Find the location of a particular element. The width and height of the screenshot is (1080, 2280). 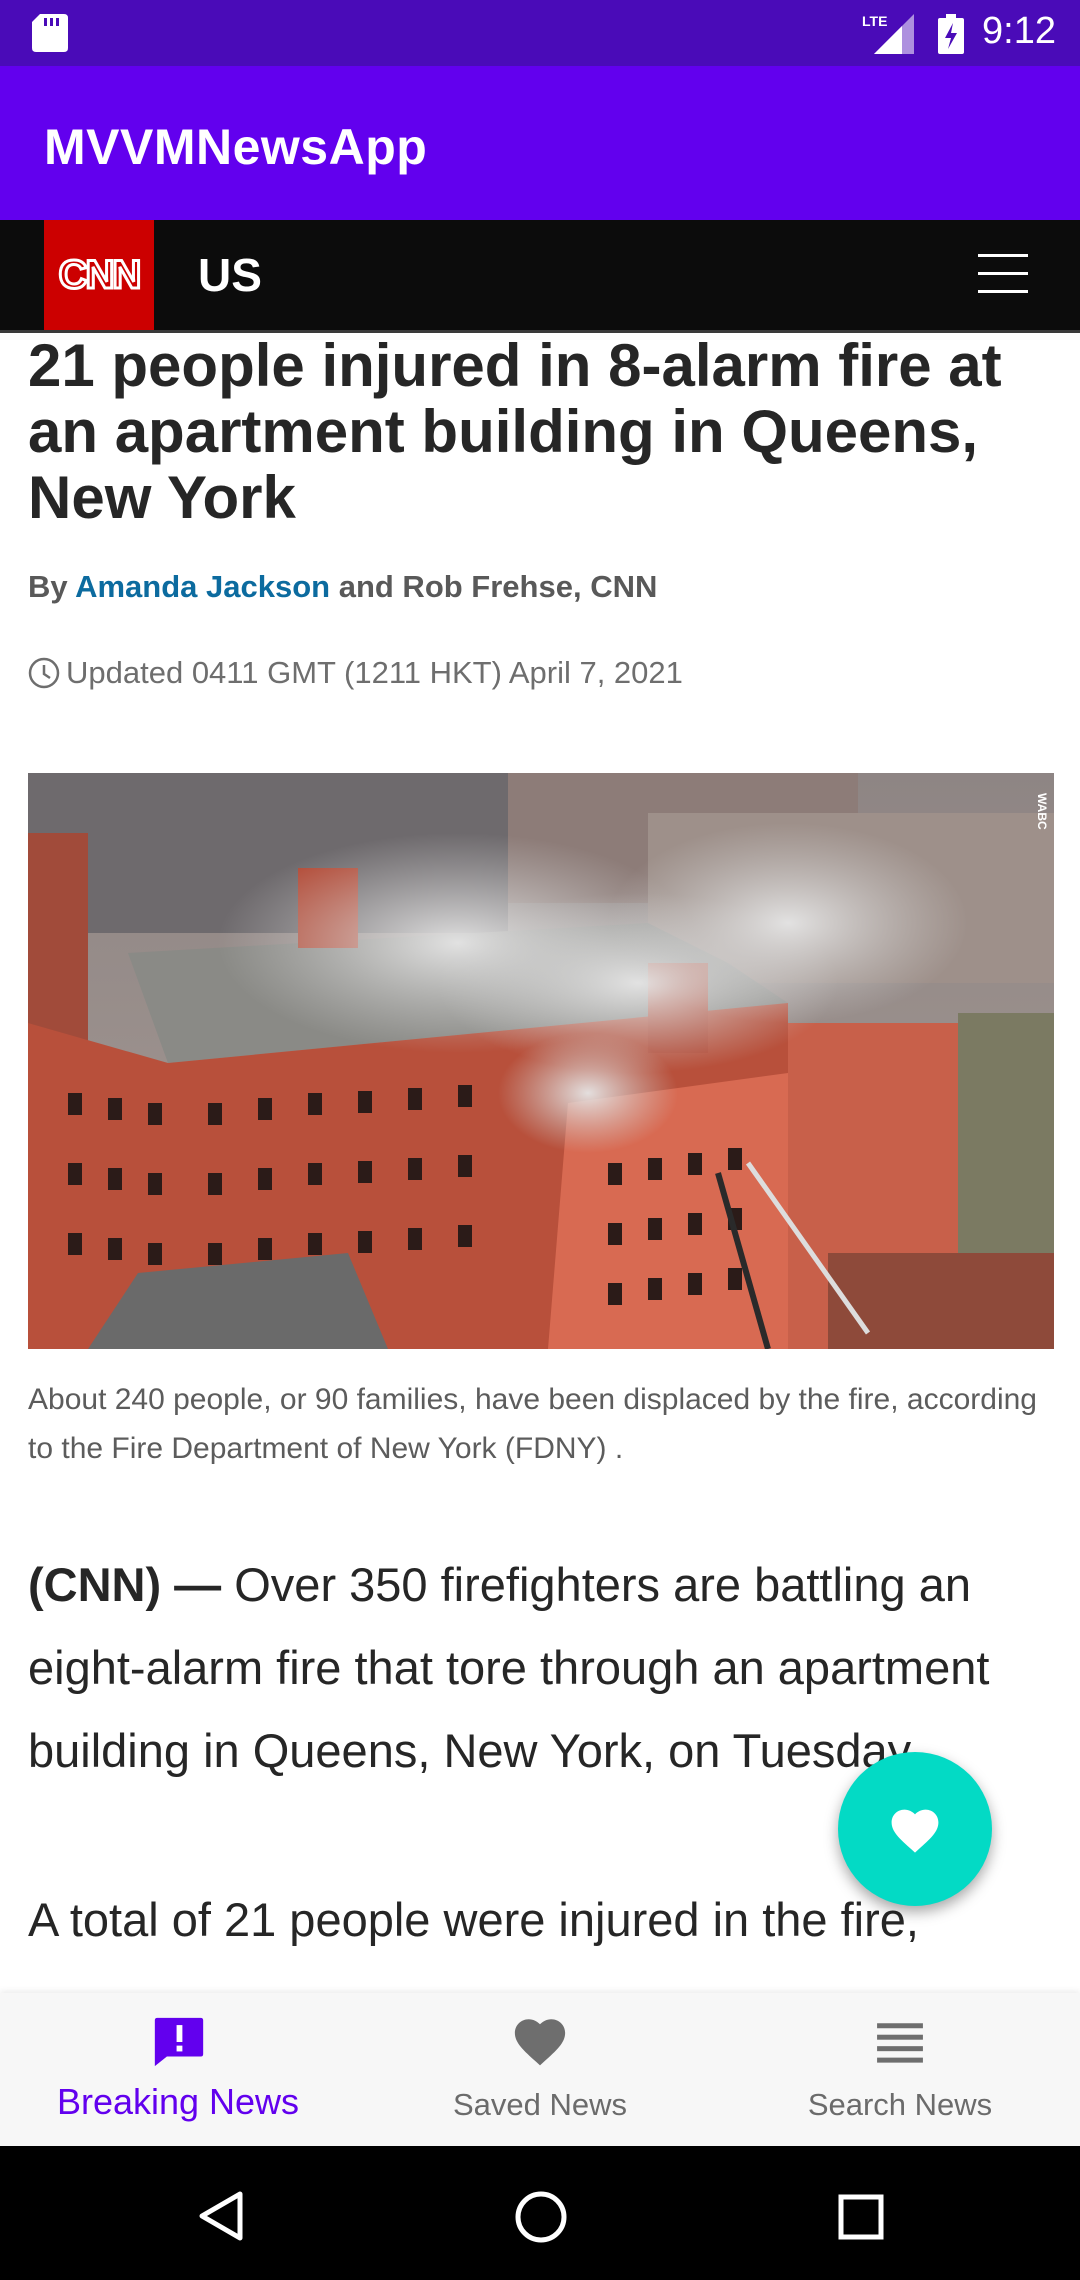

nav-breaking-news: Breaking News is located at coordinates (180, 2069).